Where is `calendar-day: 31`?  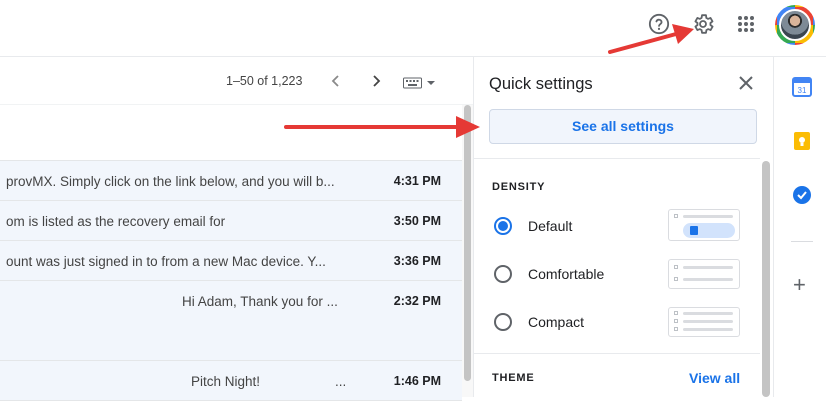 calendar-day: 31 is located at coordinates (802, 90).